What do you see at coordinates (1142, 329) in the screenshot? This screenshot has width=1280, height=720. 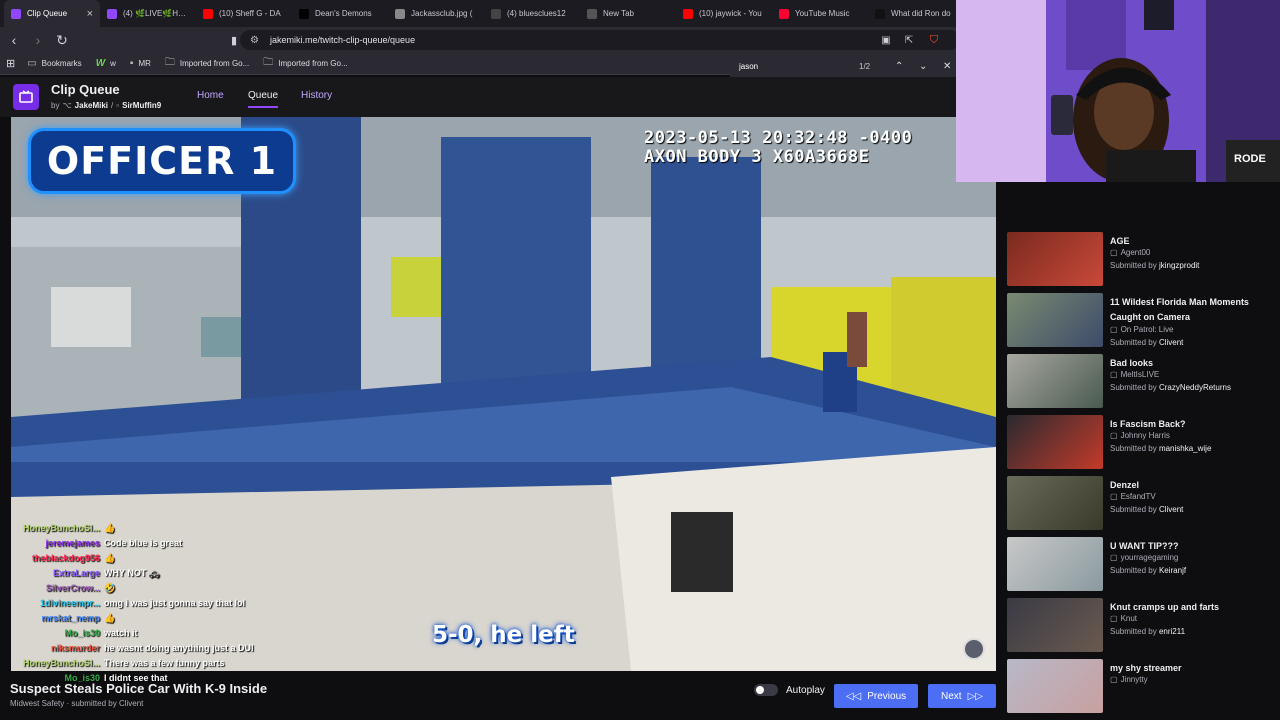 I see `queue-item-channel: ▢ On Patrol: Live` at bounding box center [1142, 329].